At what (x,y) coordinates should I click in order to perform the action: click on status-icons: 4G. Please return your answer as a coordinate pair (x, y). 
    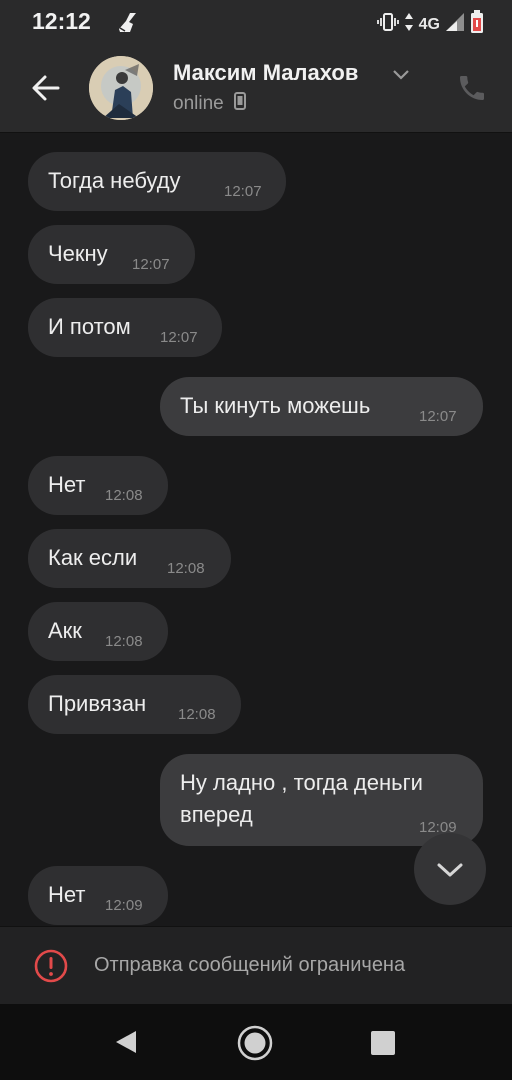
    Looking at the image, I should click on (430, 24).